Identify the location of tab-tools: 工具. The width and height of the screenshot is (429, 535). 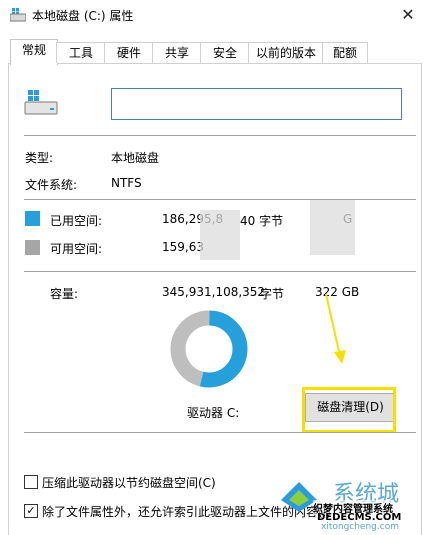
(81, 52).